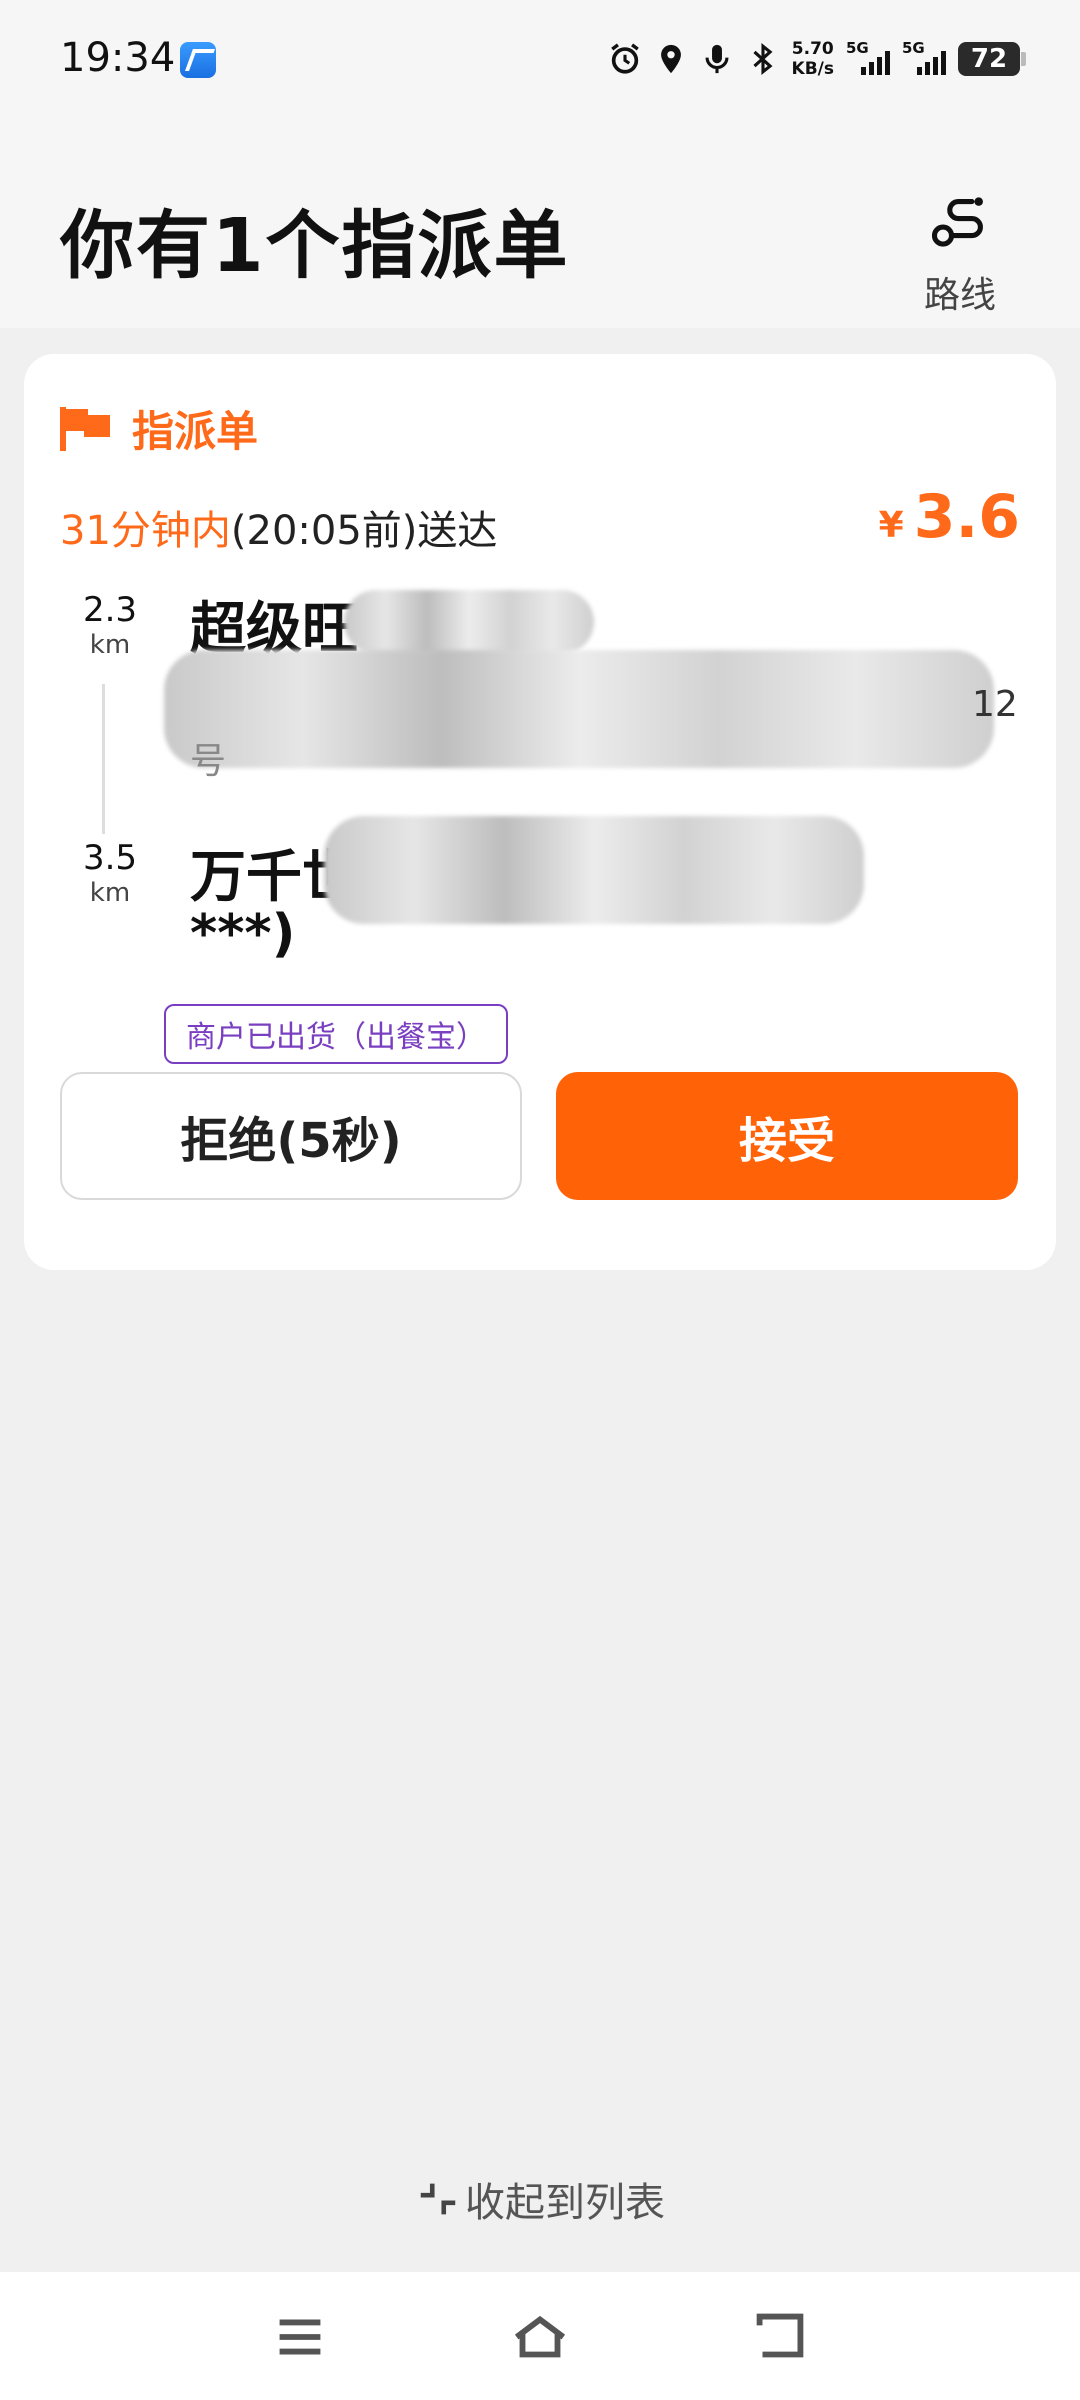 The width and height of the screenshot is (1080, 2400). I want to click on back-nav-button, so click(780, 2337).